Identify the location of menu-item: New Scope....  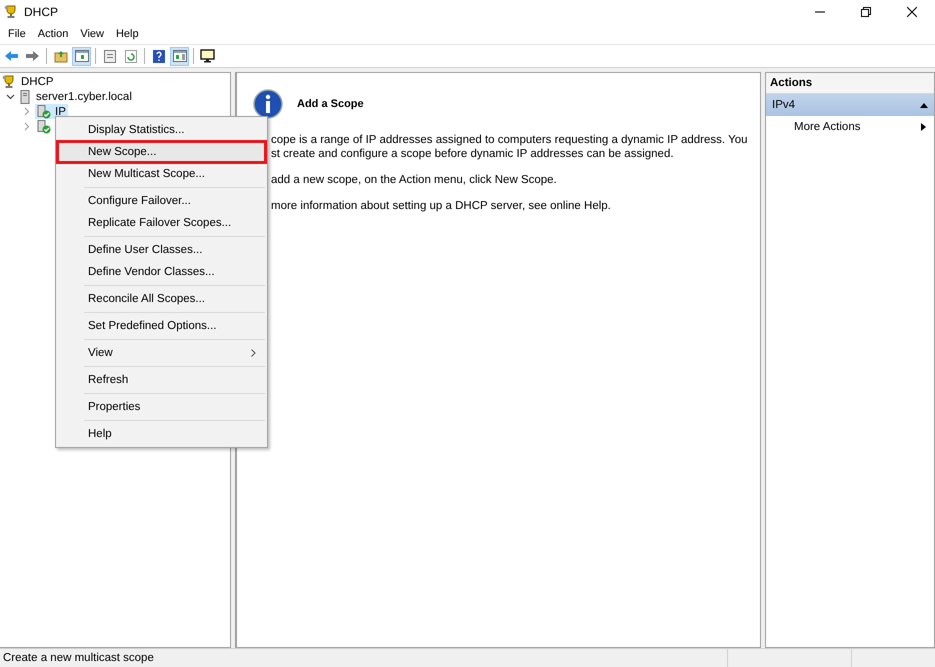
(161, 152).